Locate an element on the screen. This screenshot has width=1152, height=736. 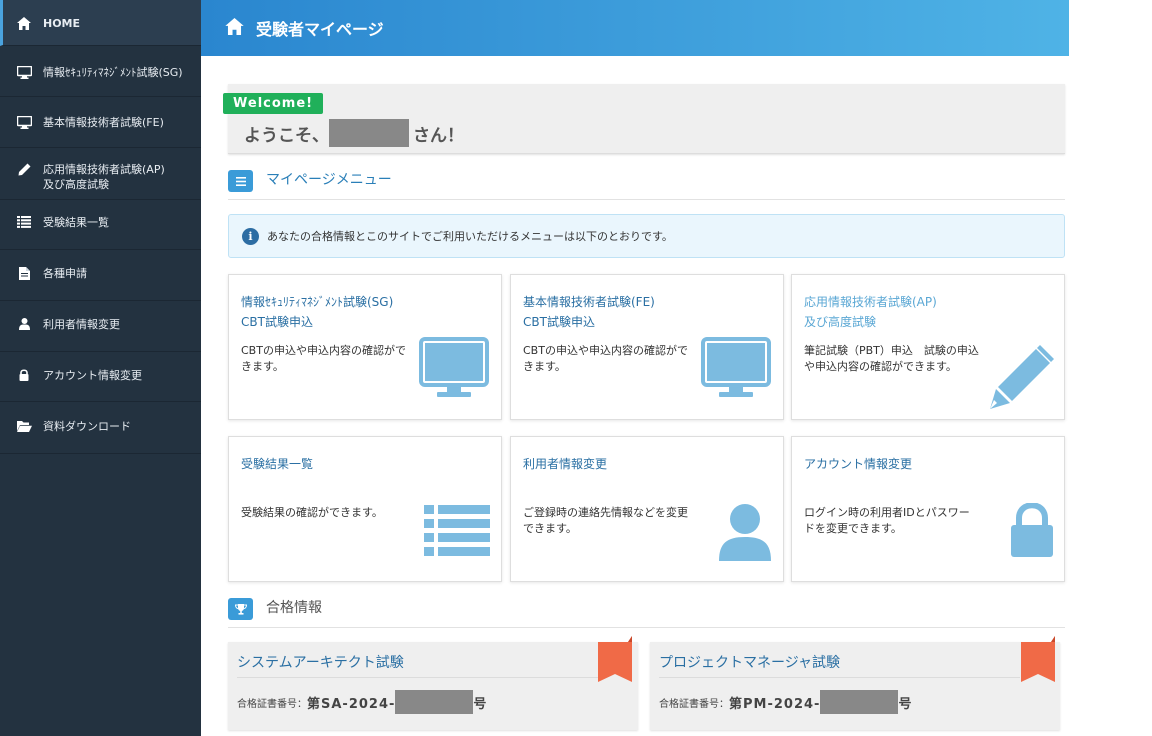
certificate-prefix: 第PM-2024- is located at coordinates (775, 704).